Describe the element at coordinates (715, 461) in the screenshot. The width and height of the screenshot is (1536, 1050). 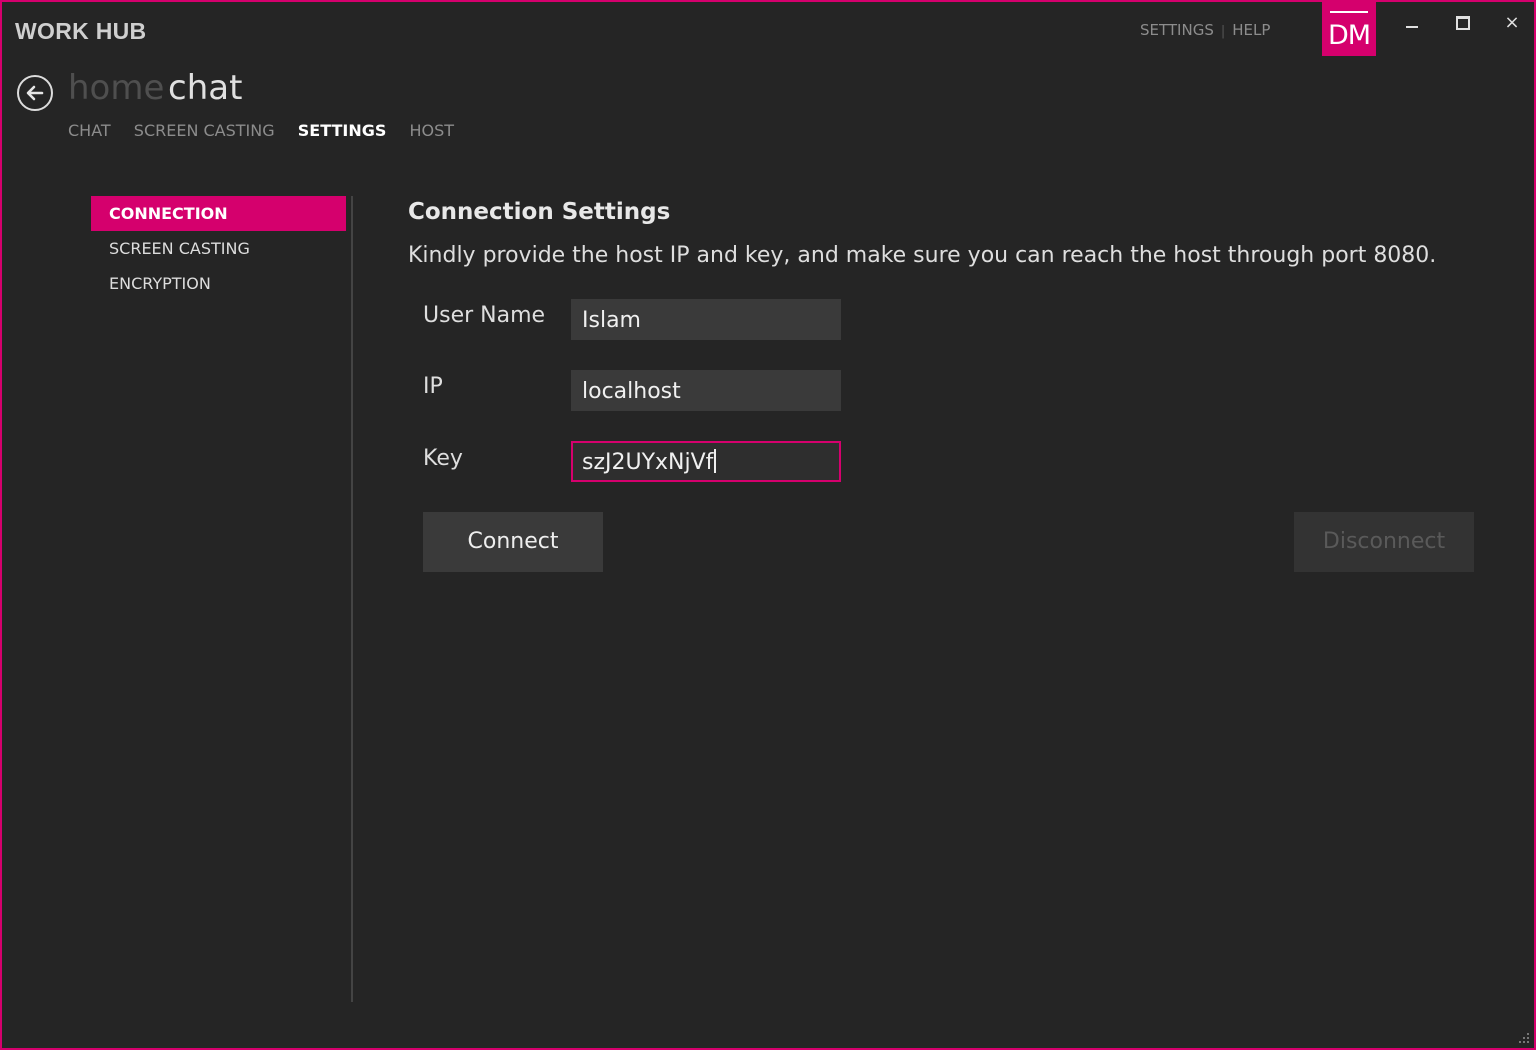
I see `text-caret` at that location.